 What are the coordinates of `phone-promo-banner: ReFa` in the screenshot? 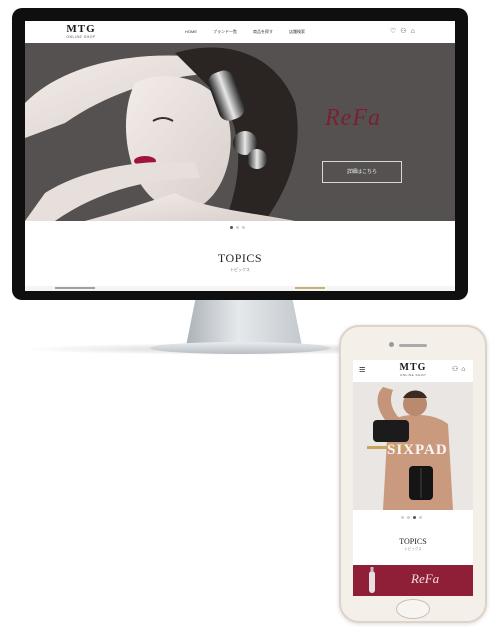 It's located at (413, 580).